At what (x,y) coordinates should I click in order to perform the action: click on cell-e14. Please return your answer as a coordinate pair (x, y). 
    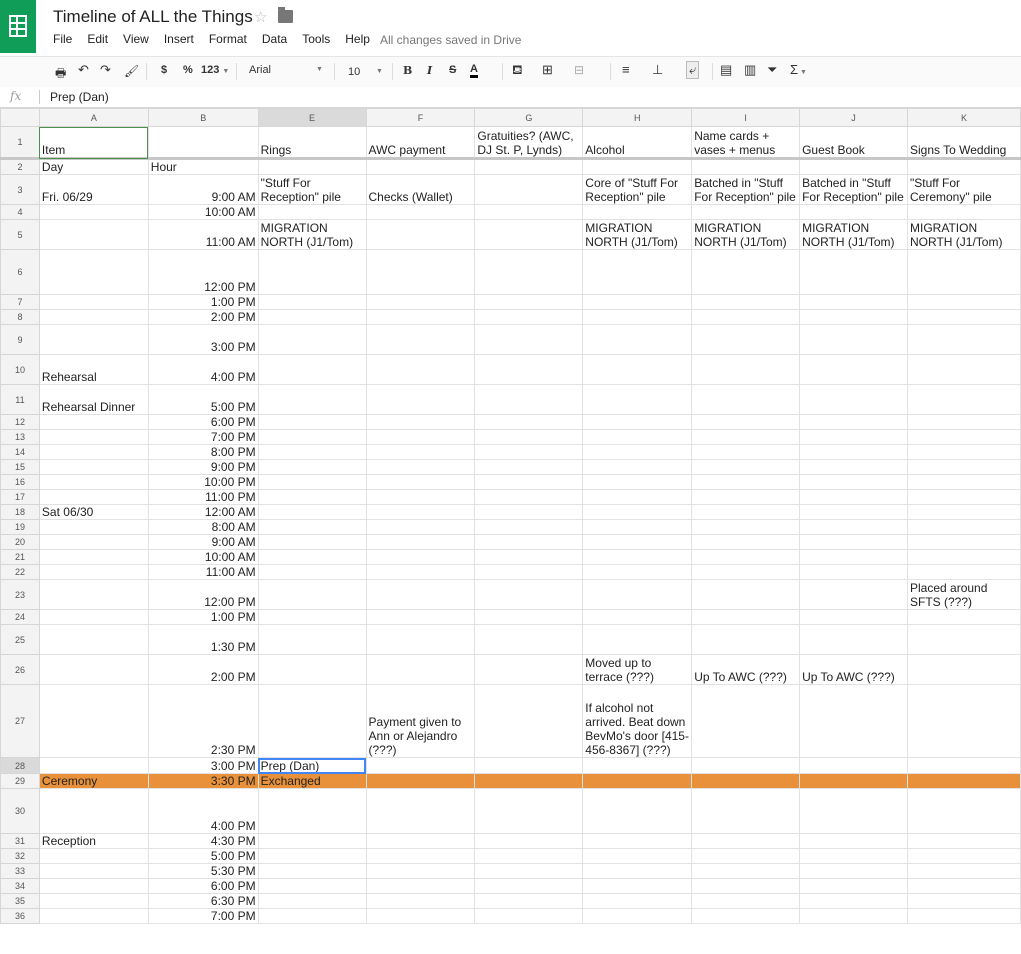
    Looking at the image, I should click on (312, 452).